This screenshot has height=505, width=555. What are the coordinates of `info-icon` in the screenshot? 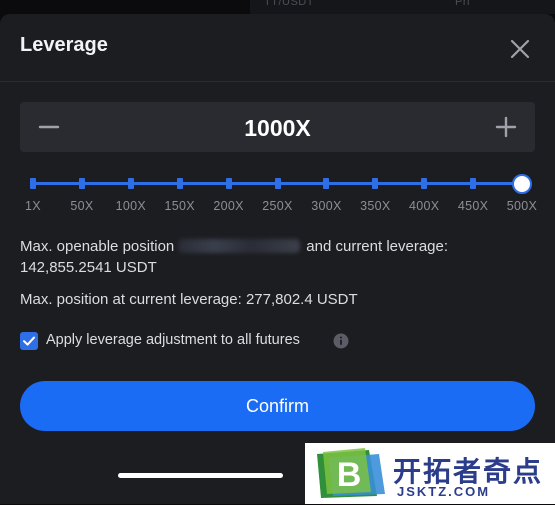 It's located at (341, 341).